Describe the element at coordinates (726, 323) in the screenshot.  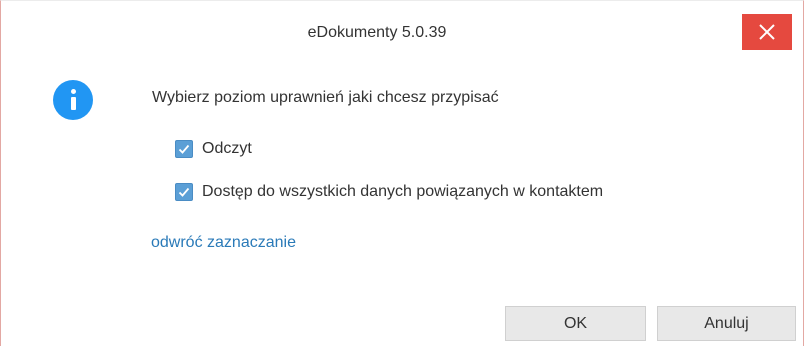
I see `cancel-button: Anuluj` at that location.